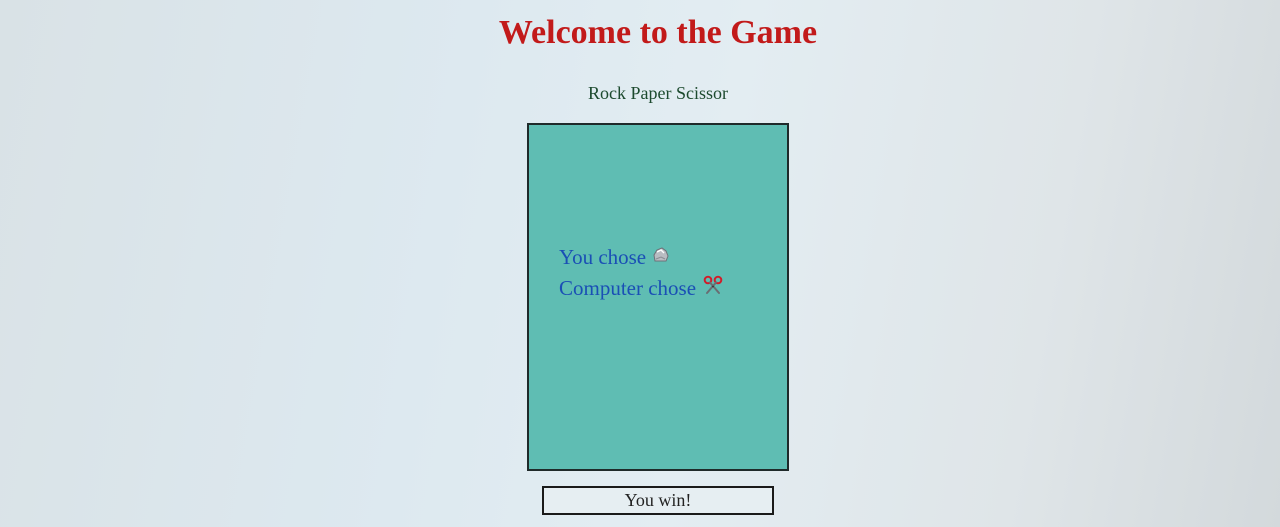  Describe the element at coordinates (658, 500) in the screenshot. I see `result-box: You win!` at that location.